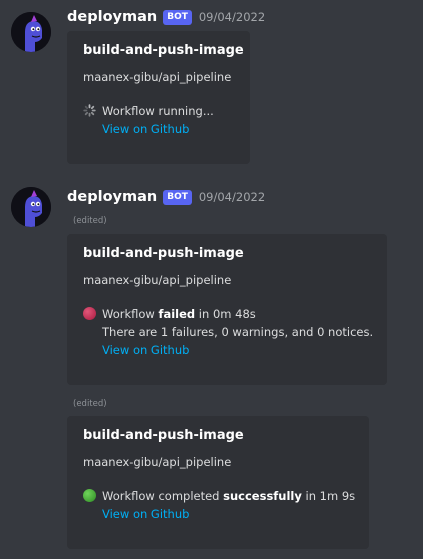 The width and height of the screenshot is (423, 559). I want to click on red-circle-icon, so click(89, 313).